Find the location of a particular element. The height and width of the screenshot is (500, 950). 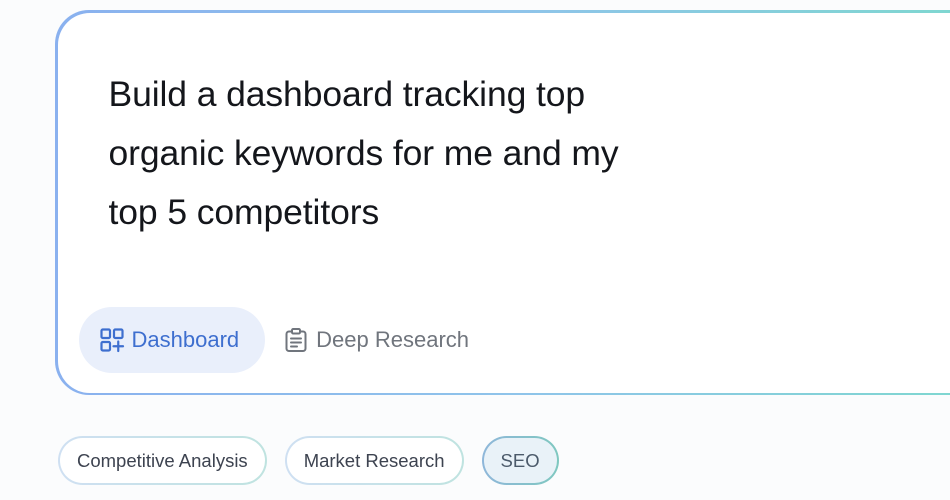

dashboard-mode-button: Dashboard is located at coordinates (172, 339).